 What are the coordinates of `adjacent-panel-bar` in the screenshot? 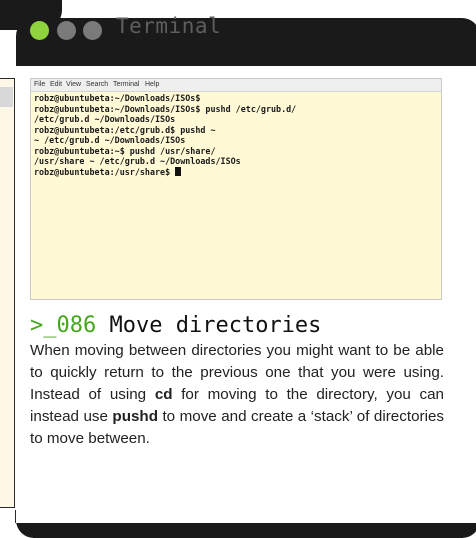 It's located at (6, 97).